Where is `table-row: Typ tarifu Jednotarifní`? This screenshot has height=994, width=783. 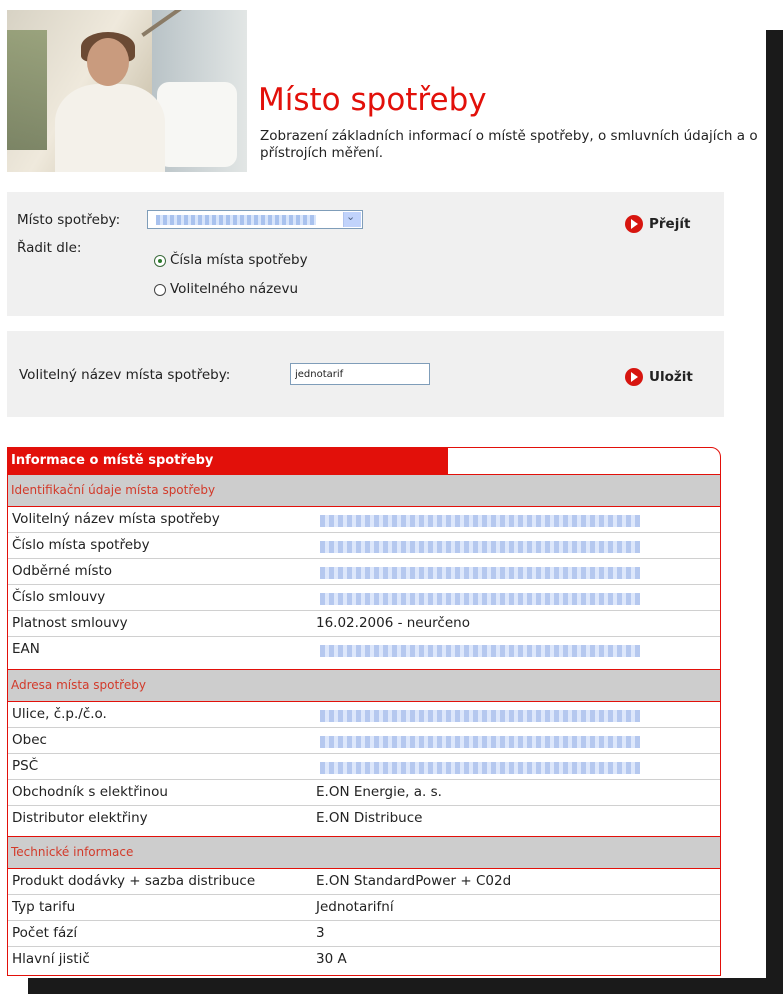 table-row: Typ tarifu Jednotarifní is located at coordinates (364, 908).